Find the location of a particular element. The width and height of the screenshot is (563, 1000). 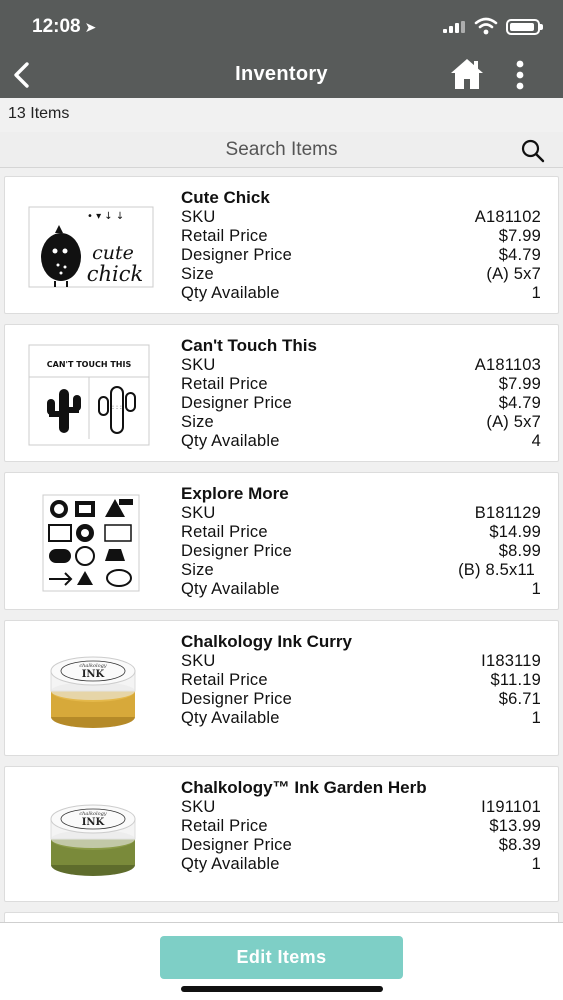

clock-text: 12:08 is located at coordinates (56, 26).